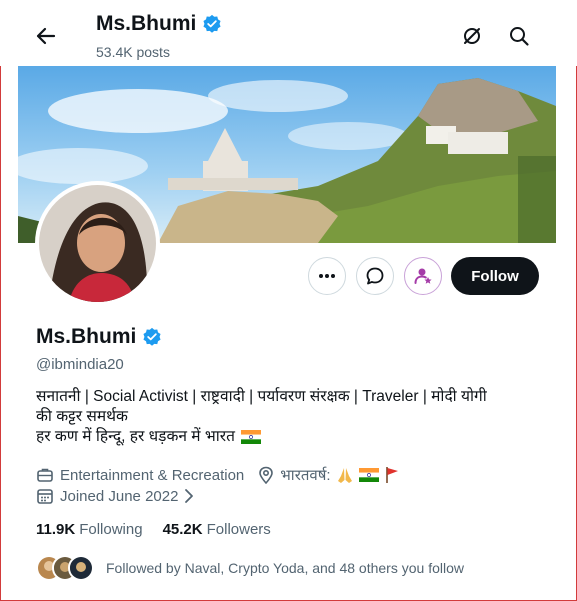 The height and width of the screenshot is (601, 577). I want to click on bio-line-text: हर कण में हिन्दू, हर धड़कन में भारत, so click(135, 436).